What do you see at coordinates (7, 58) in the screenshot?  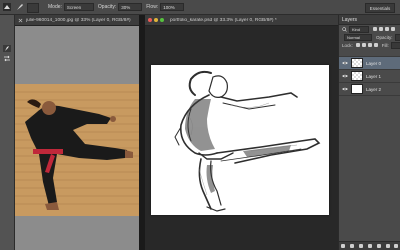 I see `swap-colors-icon` at bounding box center [7, 58].